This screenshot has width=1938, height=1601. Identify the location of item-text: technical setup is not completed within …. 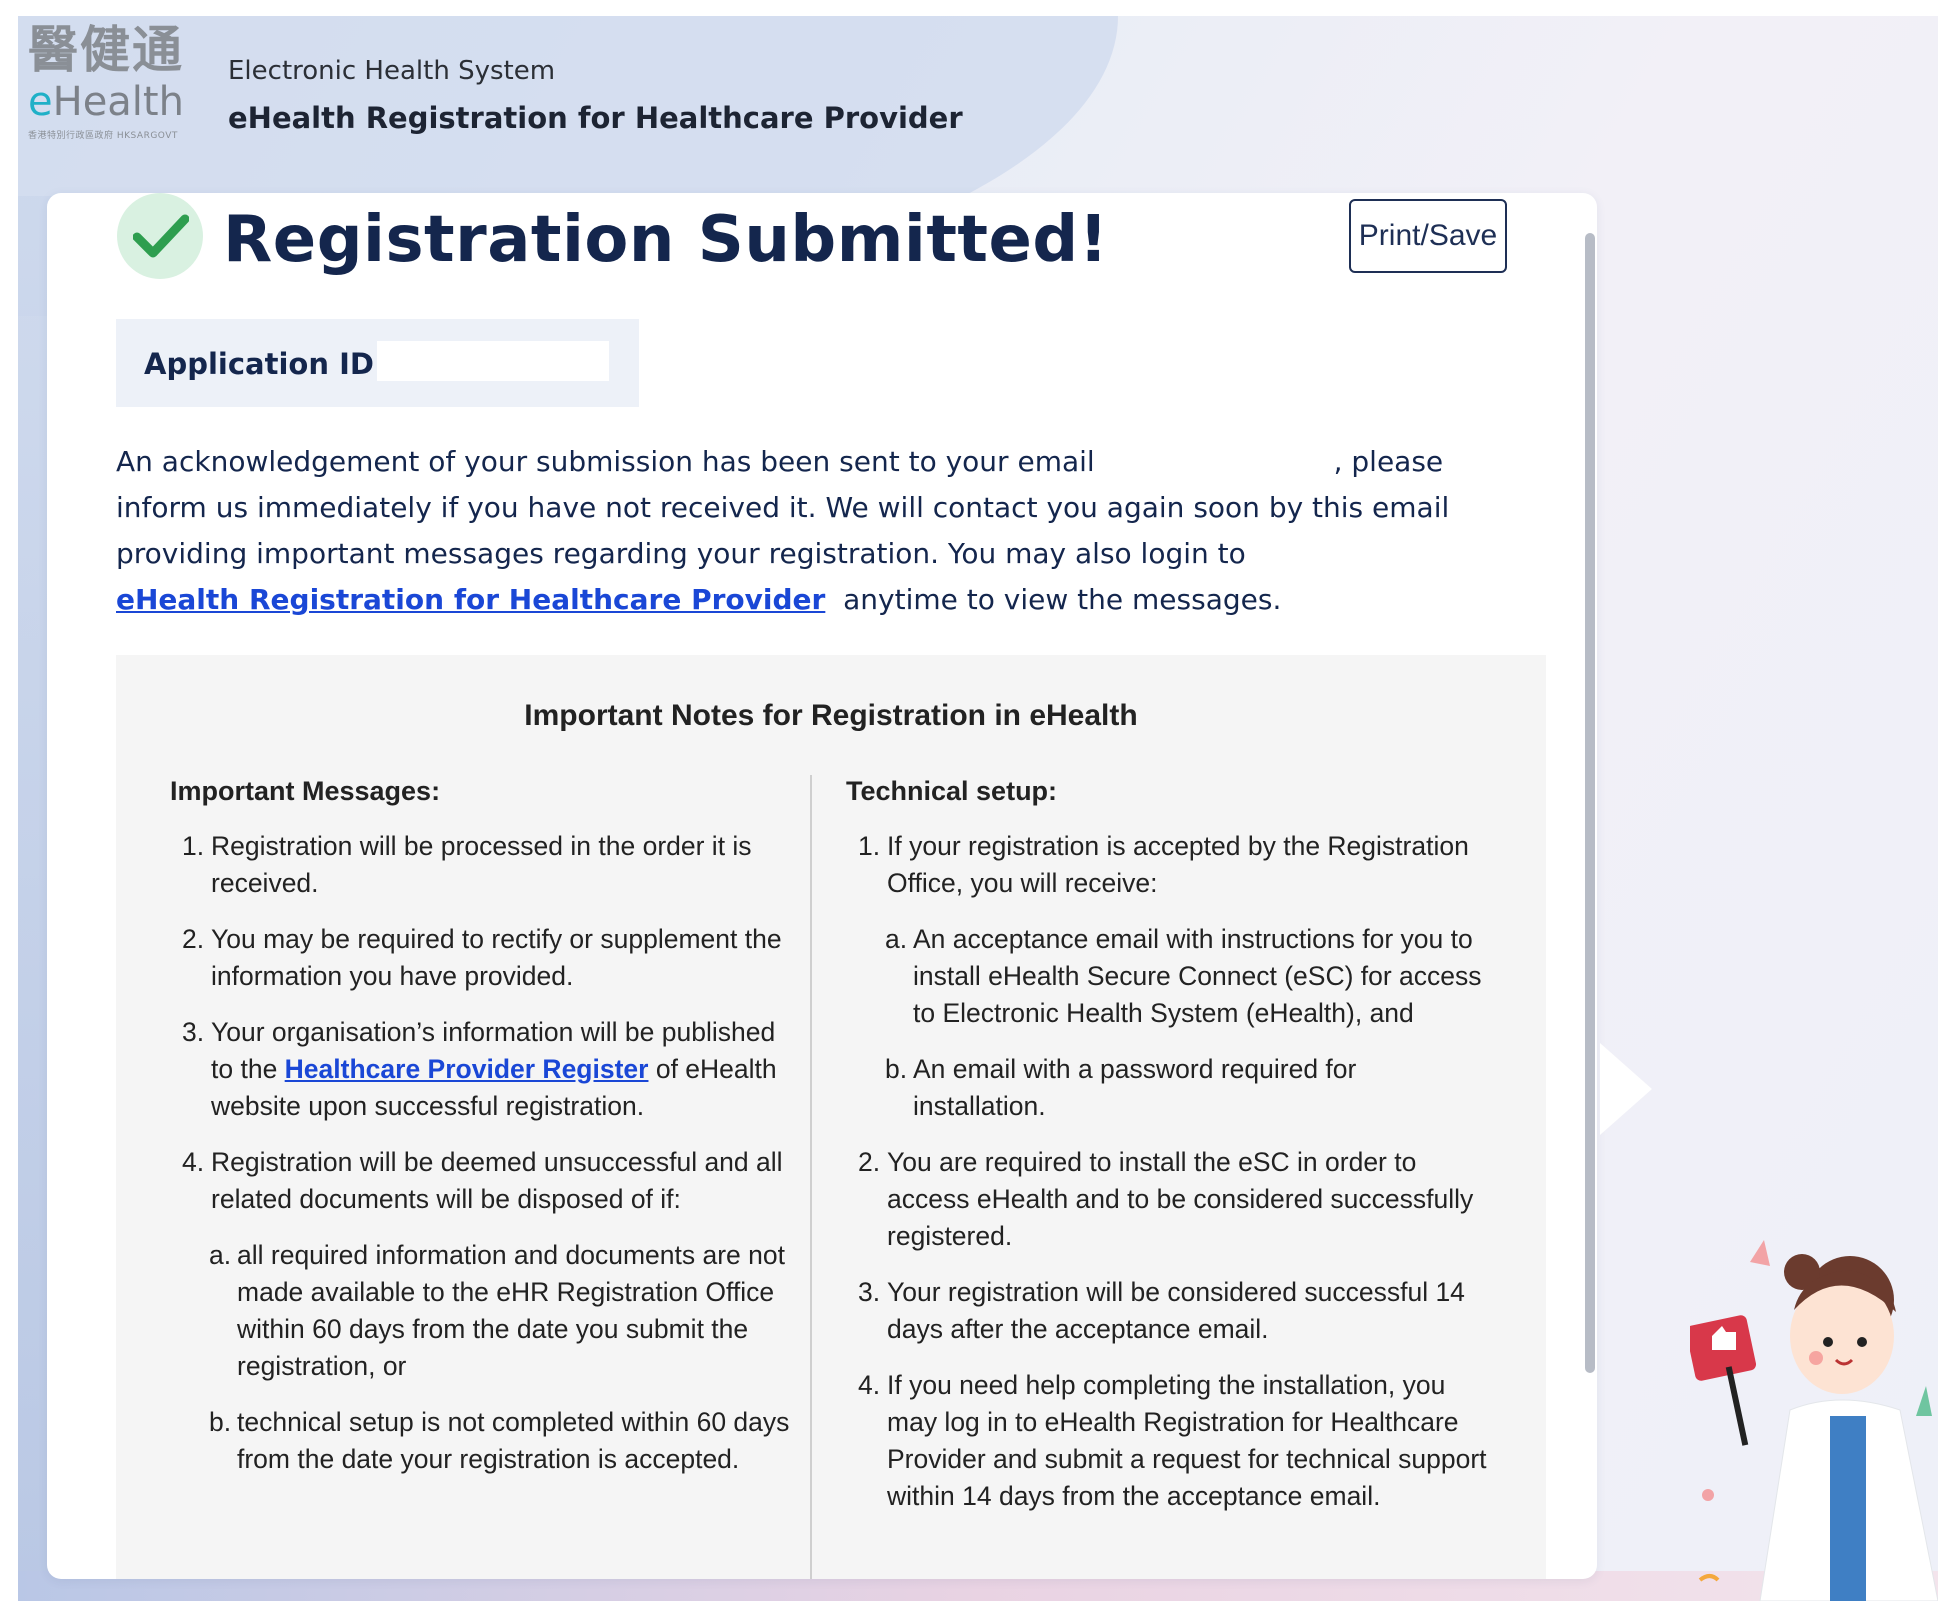
(513, 1440).